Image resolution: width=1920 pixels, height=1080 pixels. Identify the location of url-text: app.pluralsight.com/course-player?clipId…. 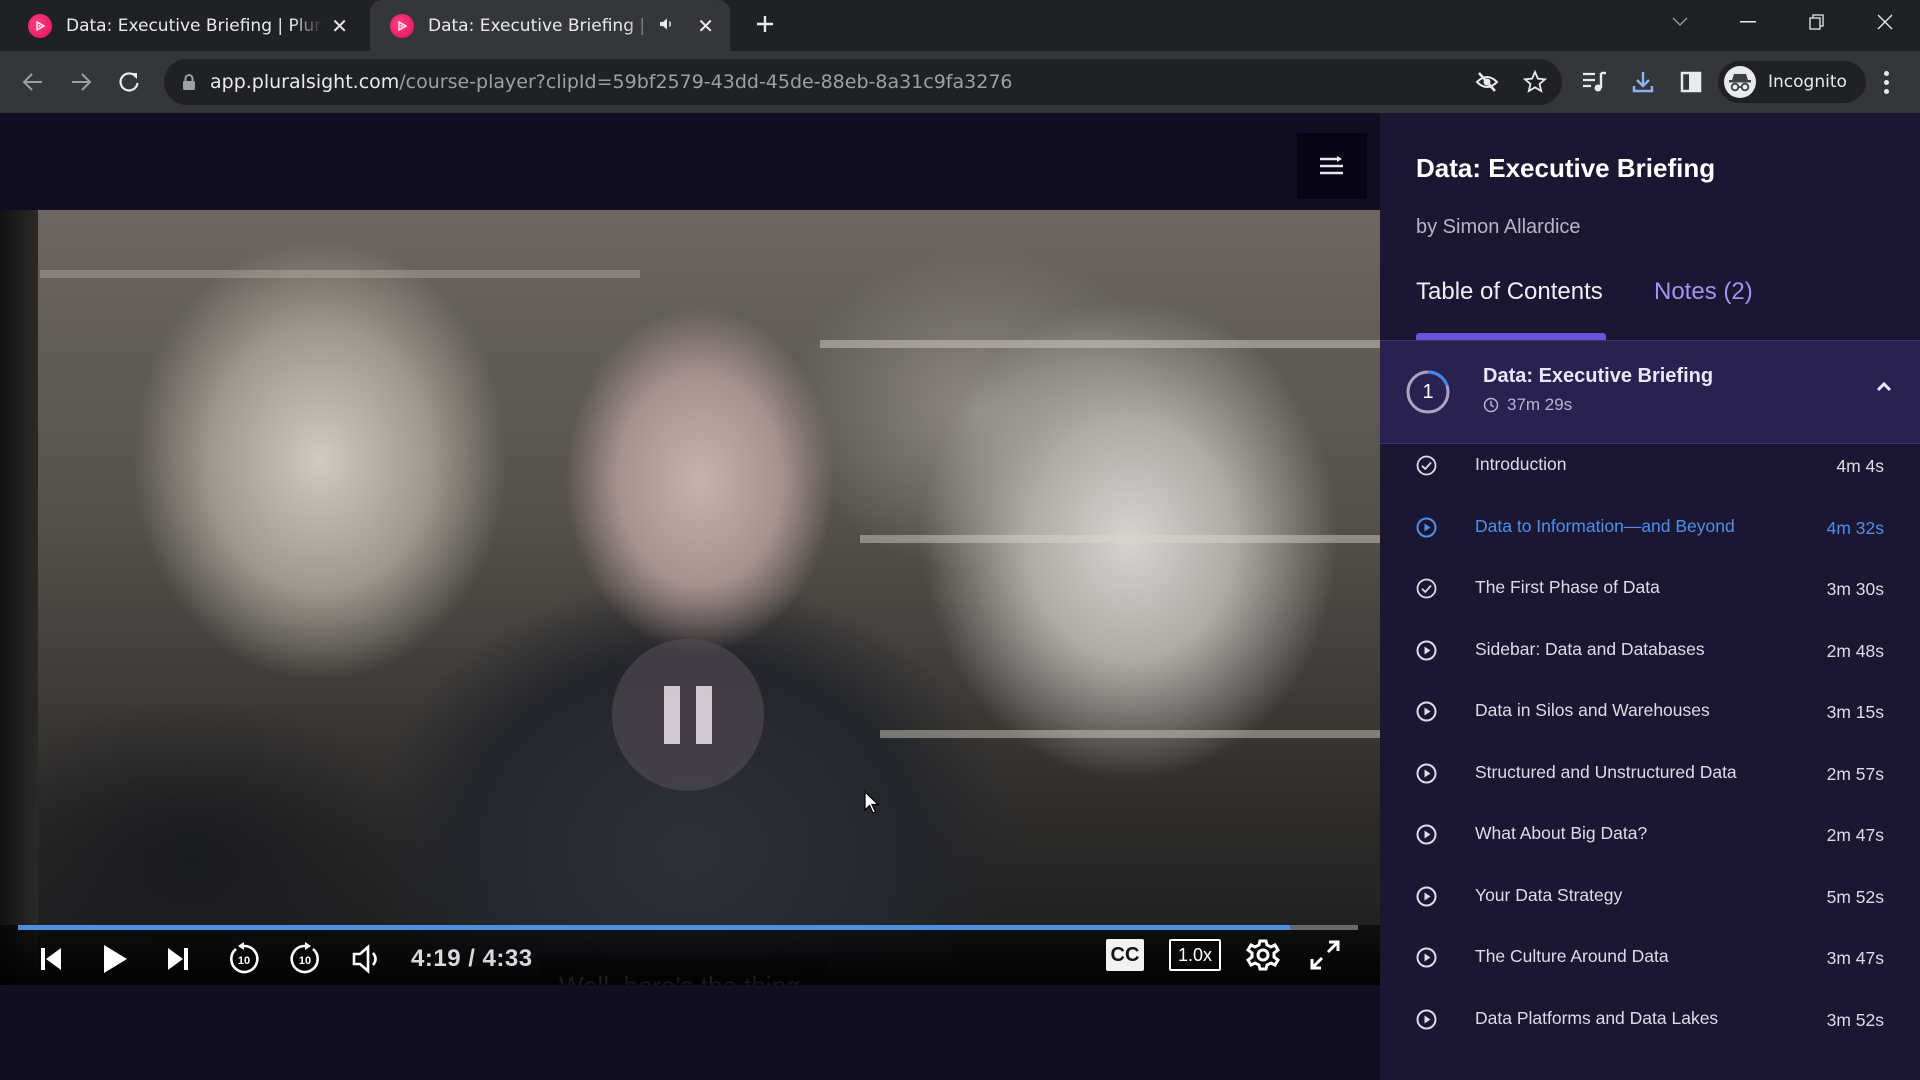
(611, 82).